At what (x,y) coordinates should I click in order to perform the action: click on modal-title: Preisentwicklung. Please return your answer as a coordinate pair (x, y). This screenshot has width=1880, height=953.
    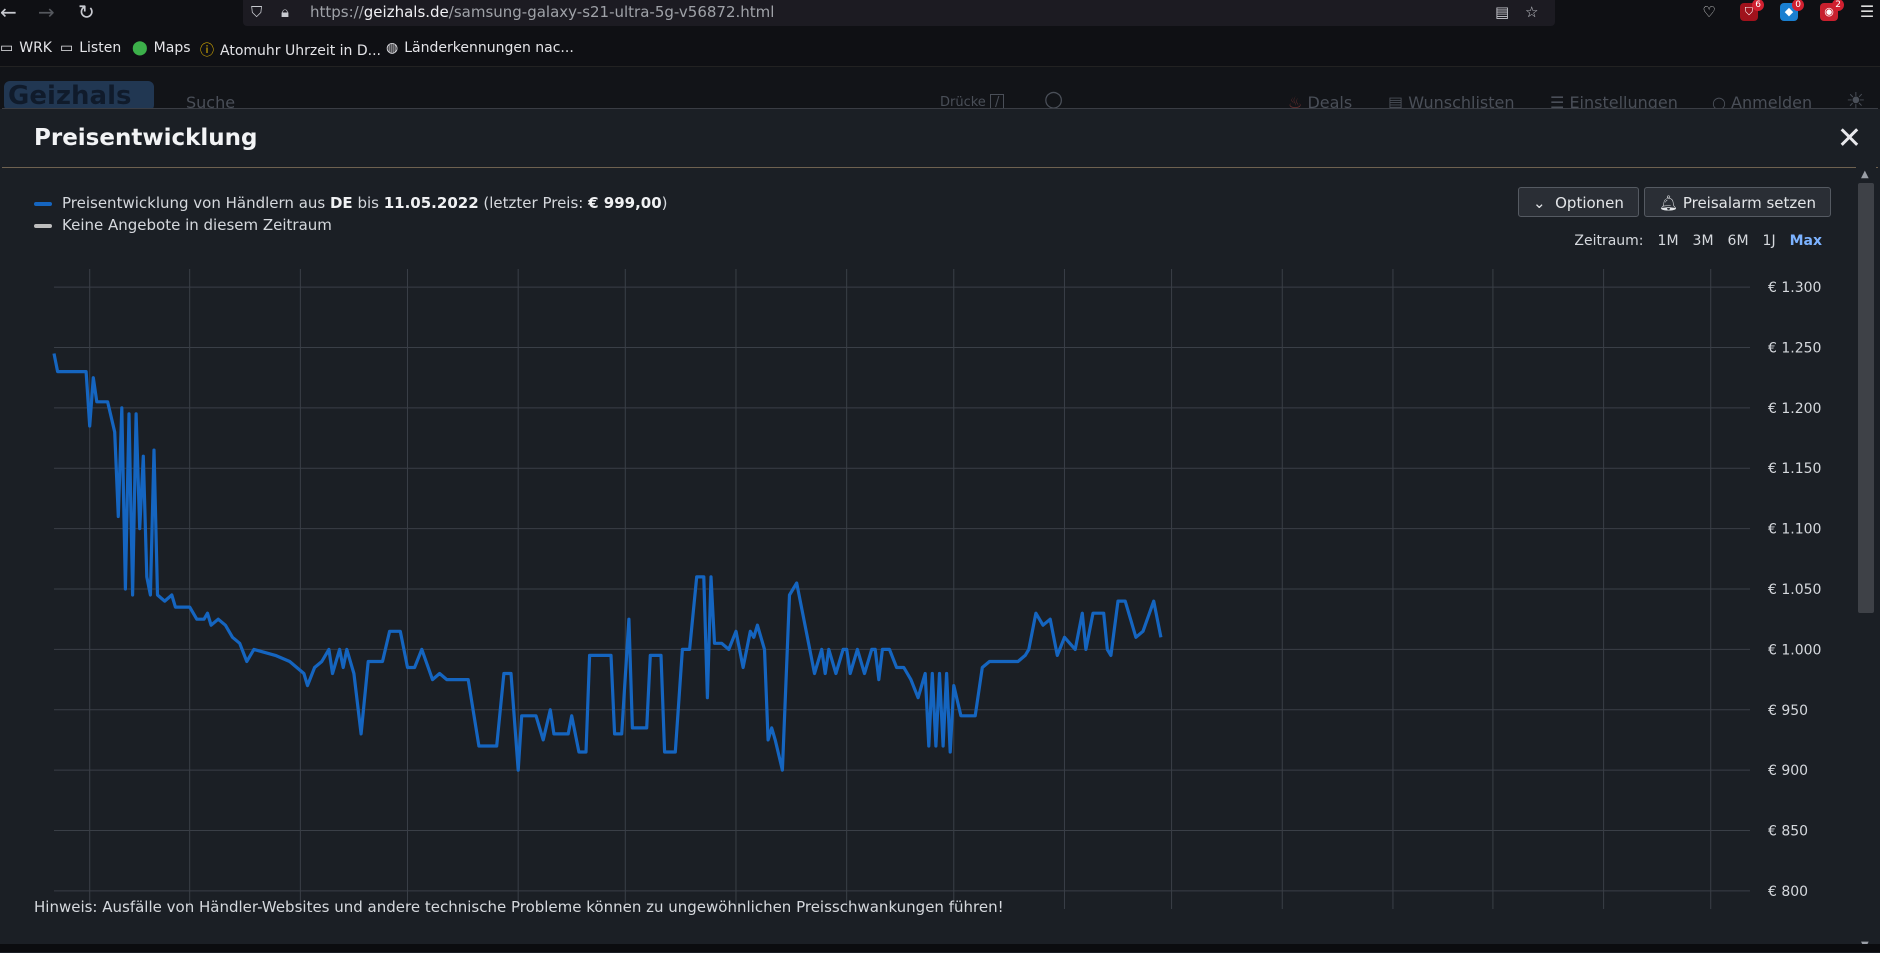
    Looking at the image, I should click on (146, 138).